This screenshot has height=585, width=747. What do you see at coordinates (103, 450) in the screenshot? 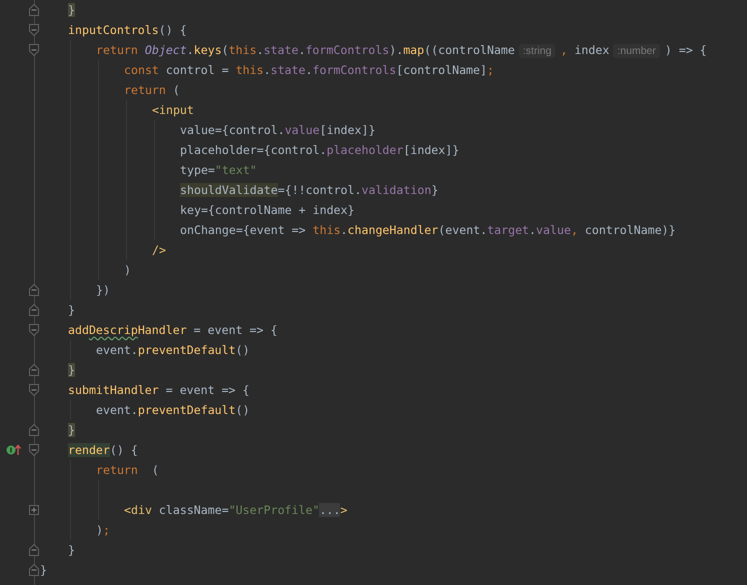
I see `code-line: render() {` at bounding box center [103, 450].